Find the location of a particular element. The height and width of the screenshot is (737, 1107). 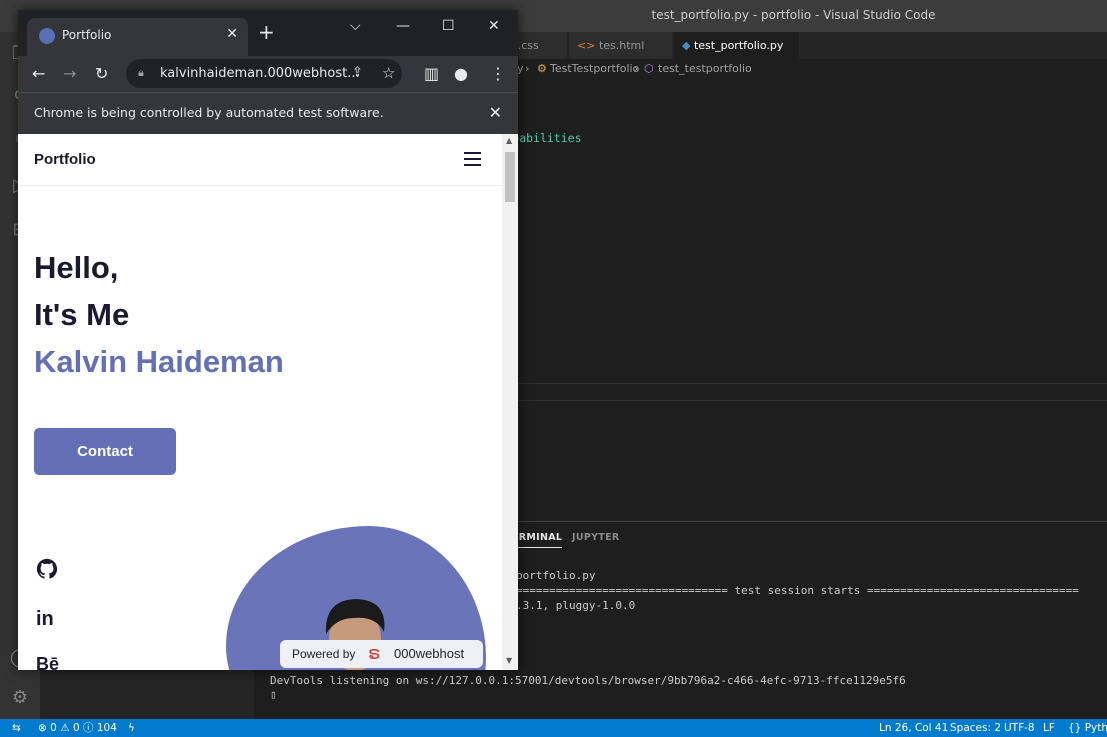

behance-icon: Bē is located at coordinates (47, 662).